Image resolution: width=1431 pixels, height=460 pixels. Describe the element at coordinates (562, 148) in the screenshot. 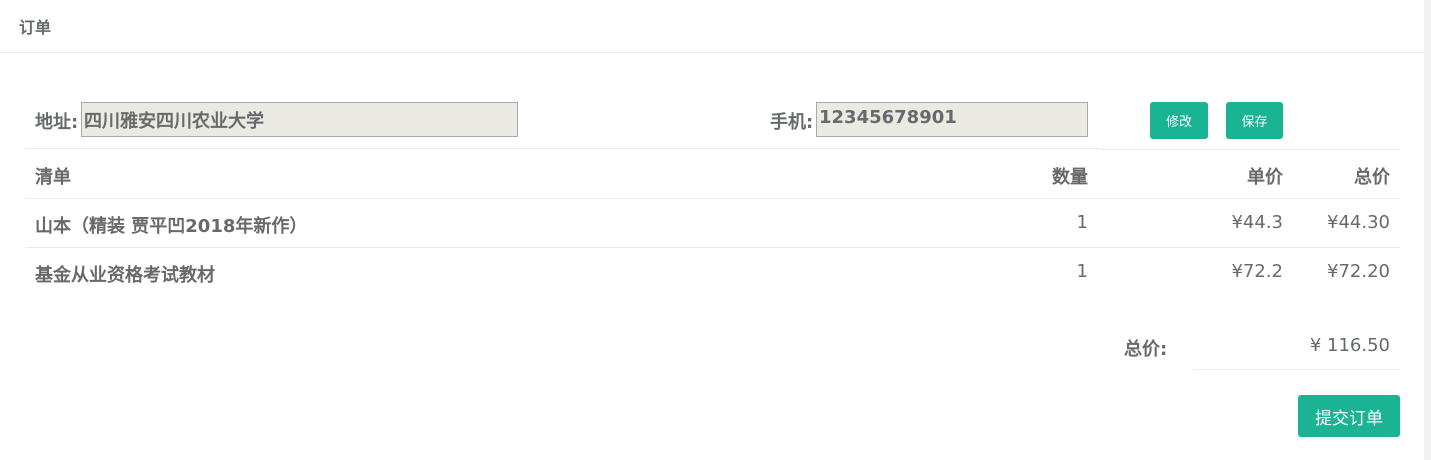

I see `table-top-border` at that location.